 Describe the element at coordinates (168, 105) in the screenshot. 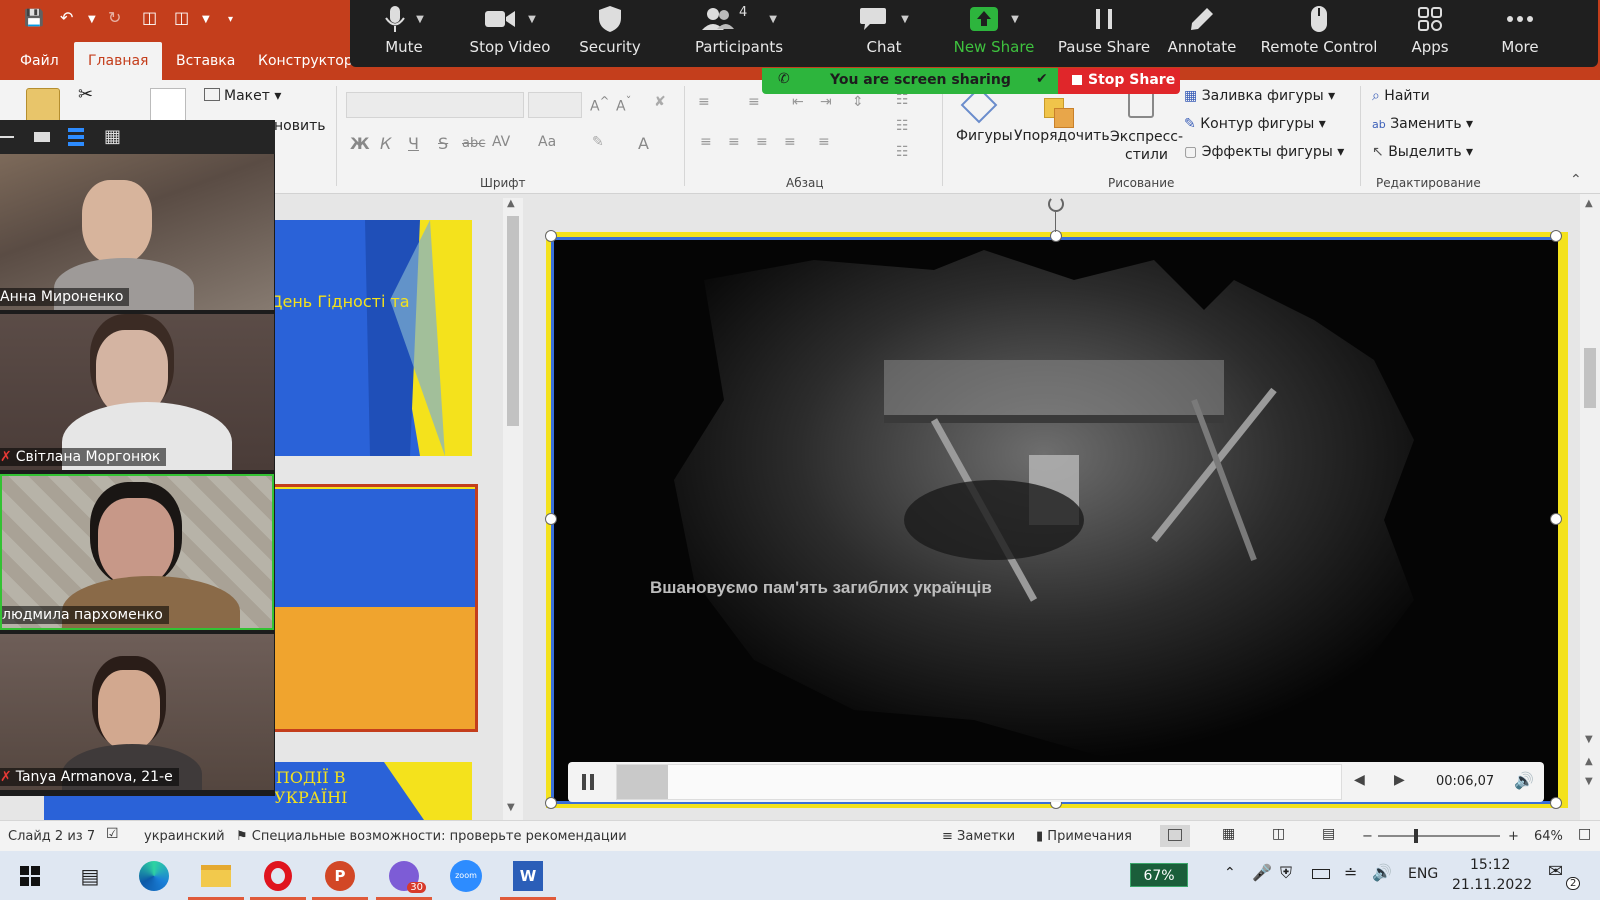

I see `new-slide-button` at that location.